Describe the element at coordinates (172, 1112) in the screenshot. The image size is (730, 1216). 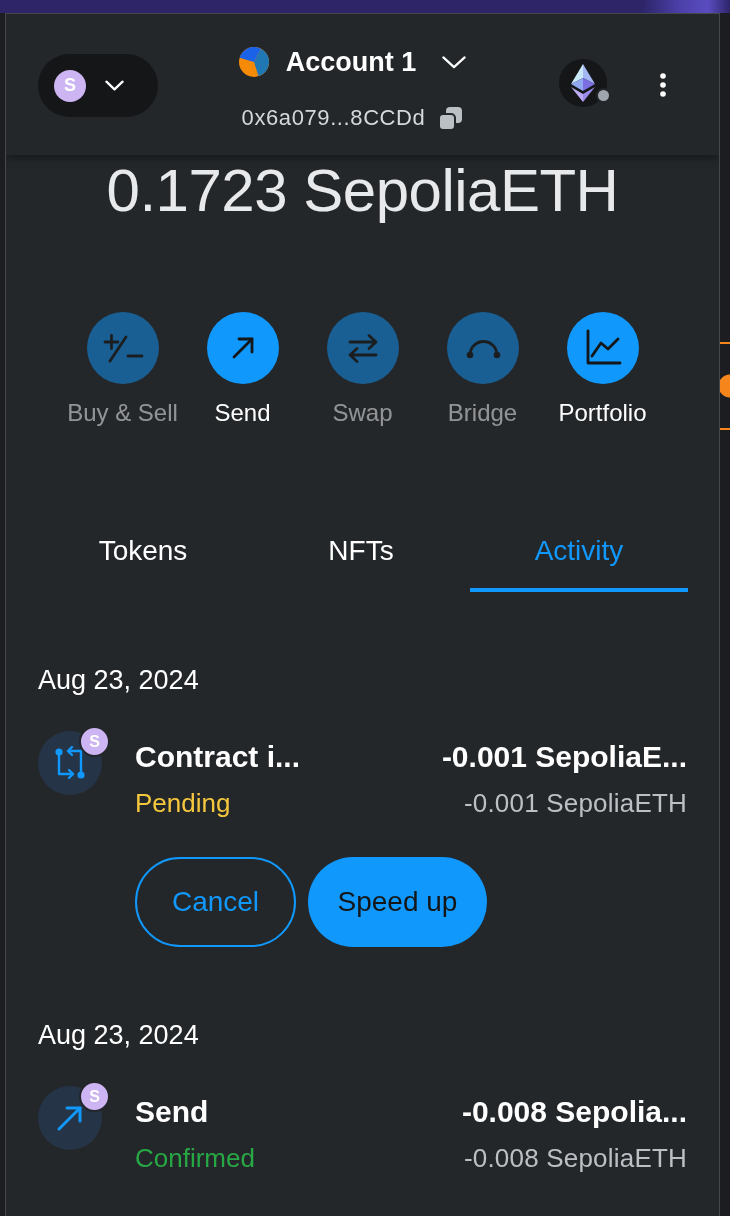
I see `transaction-title: Send` at that location.